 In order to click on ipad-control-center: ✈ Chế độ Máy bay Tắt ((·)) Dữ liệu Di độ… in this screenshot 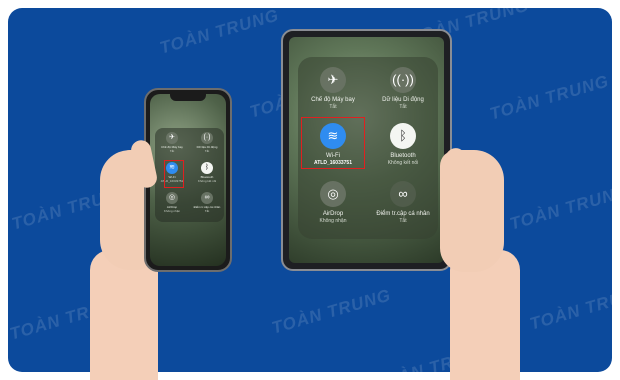, I will do `click(368, 148)`.